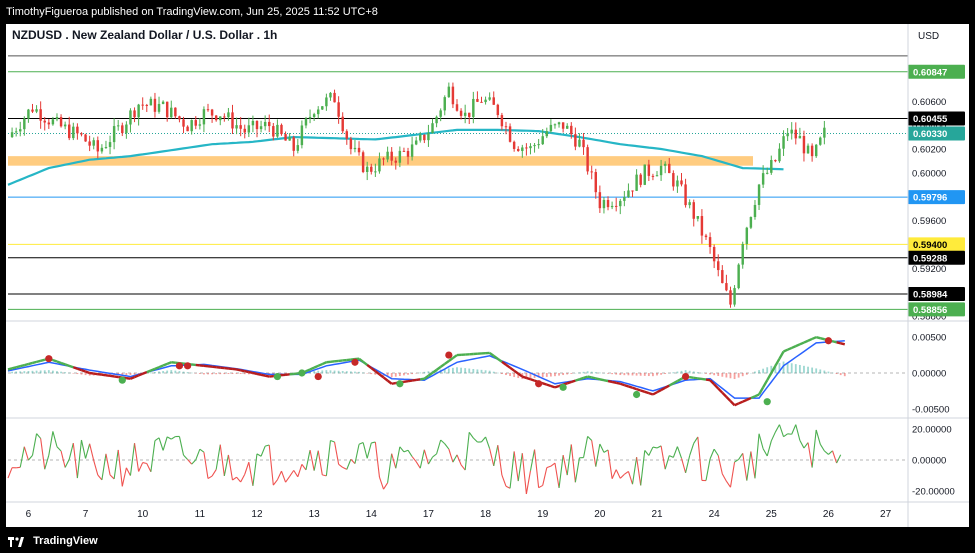 The image size is (975, 553). What do you see at coordinates (932, 430) in the screenshot?
I see `oscillator-tick-label: 20.00000` at bounding box center [932, 430].